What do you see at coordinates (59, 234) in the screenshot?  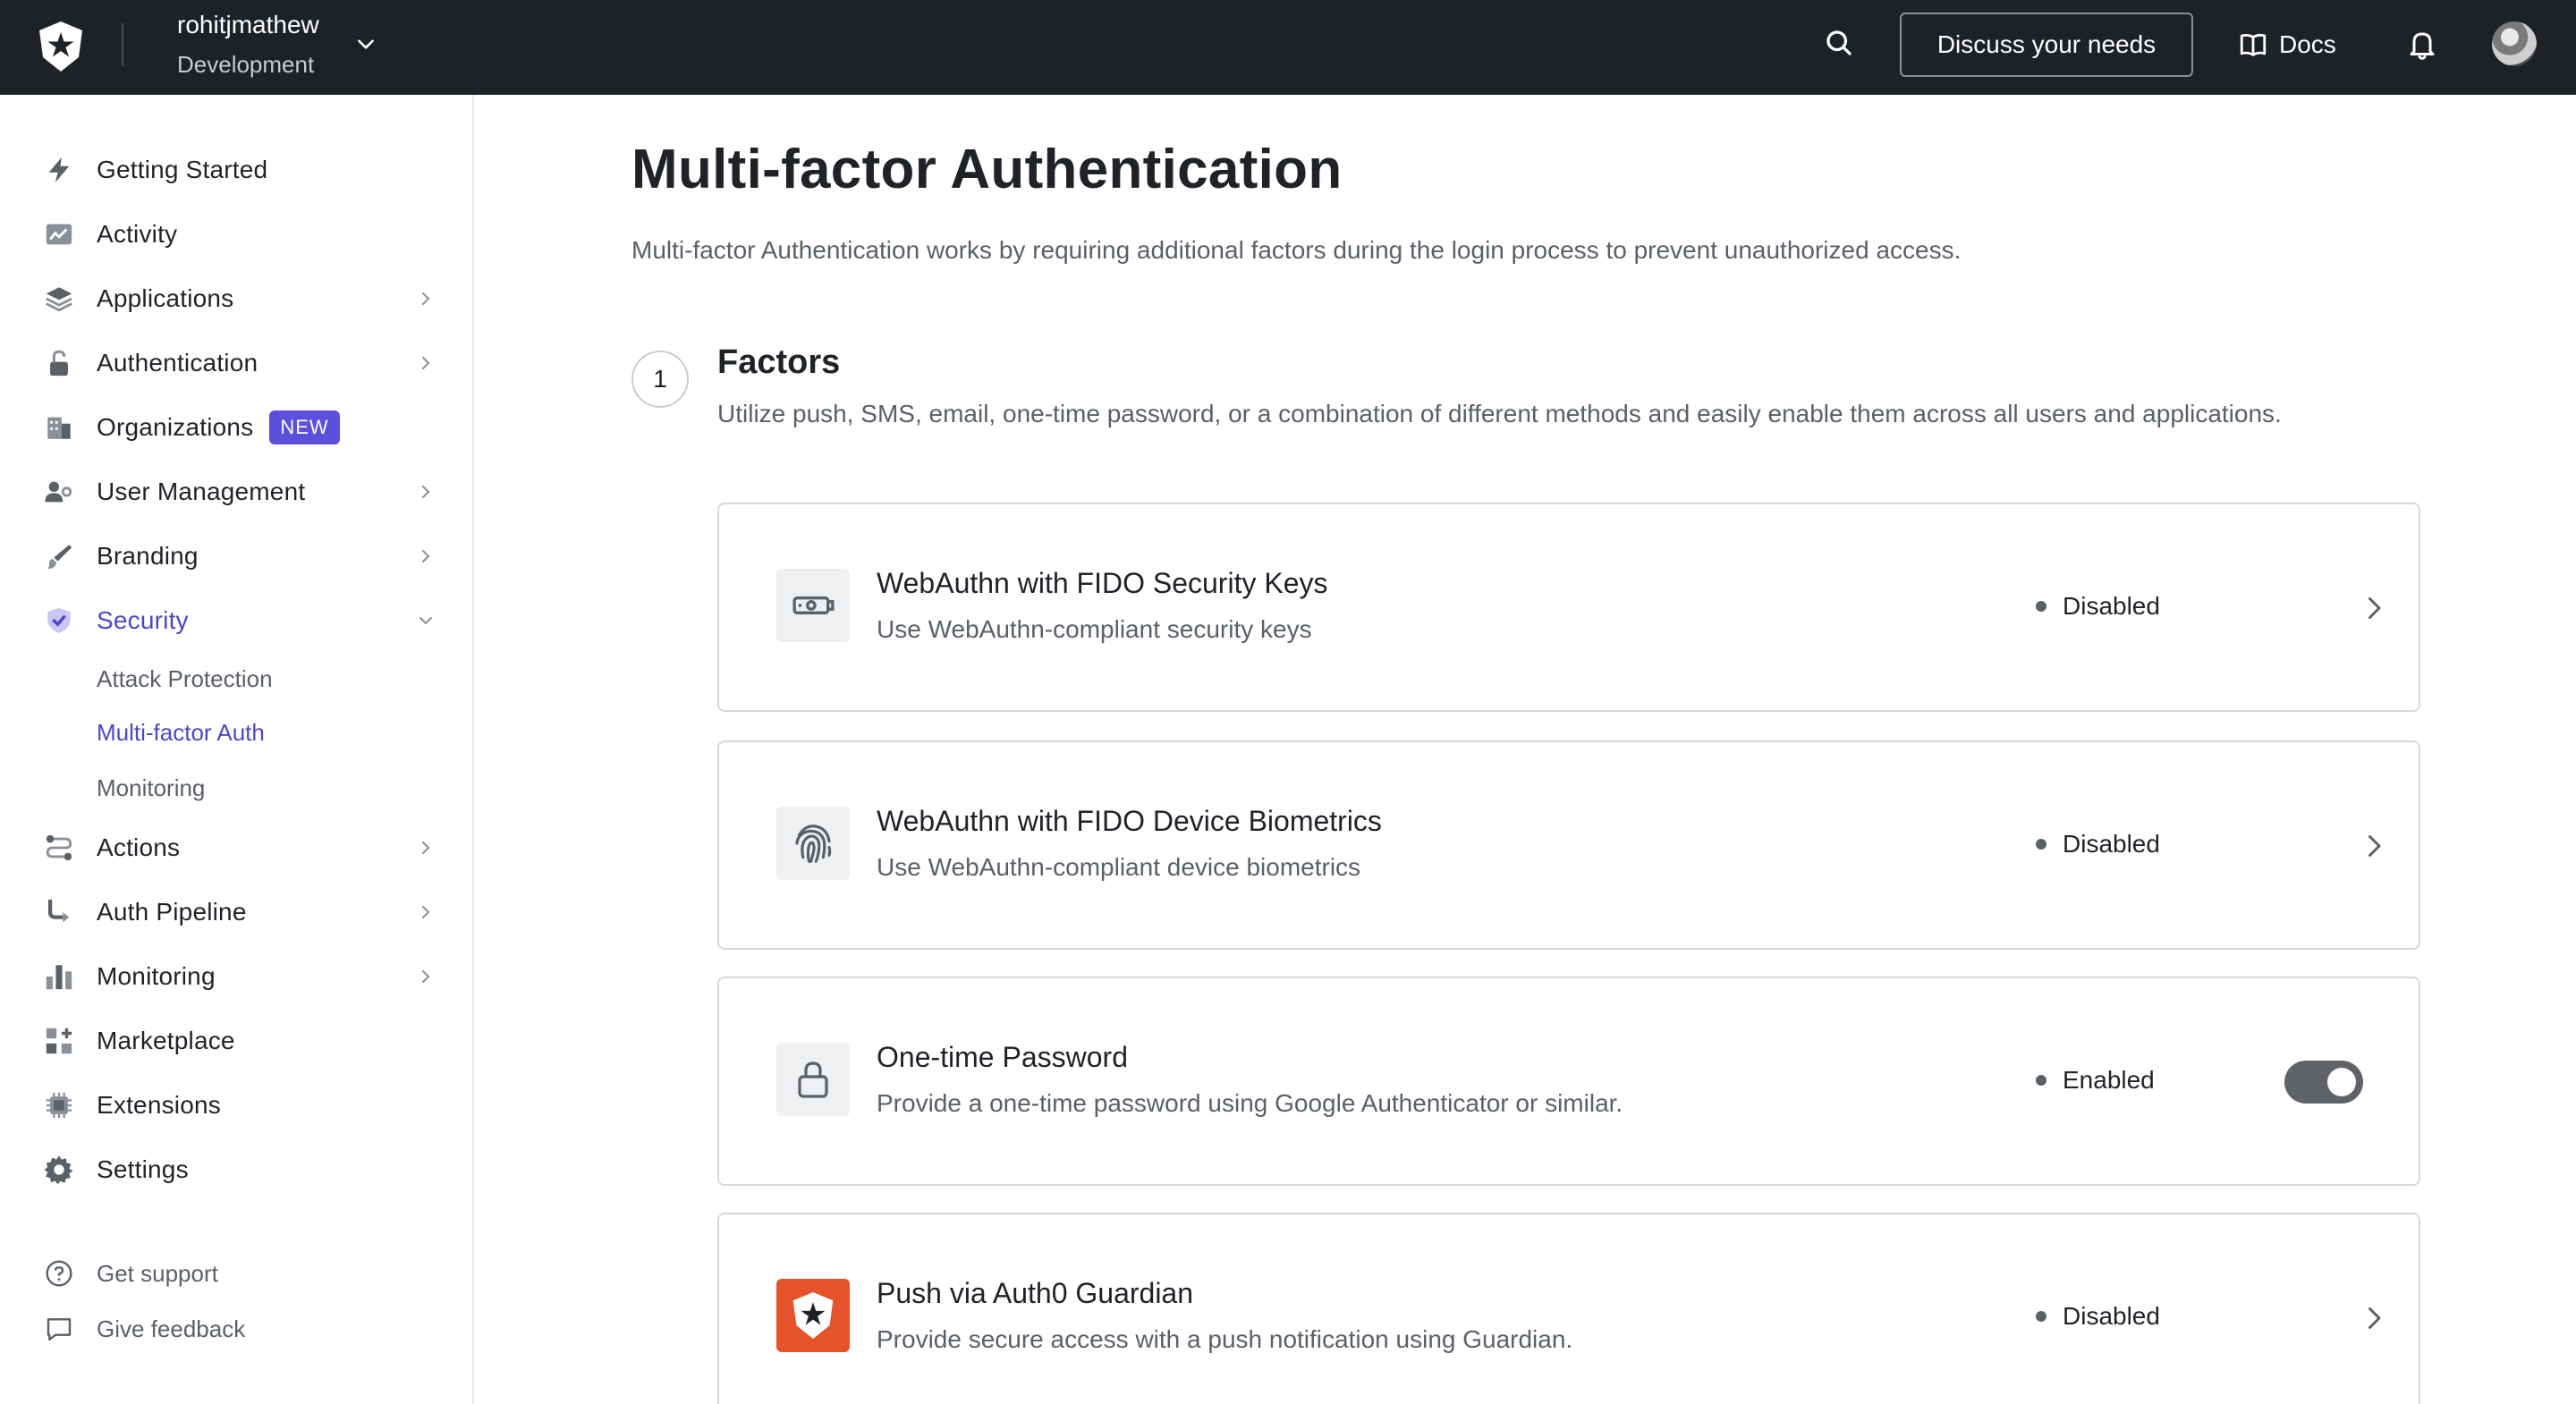 I see `activity-chart-icon` at bounding box center [59, 234].